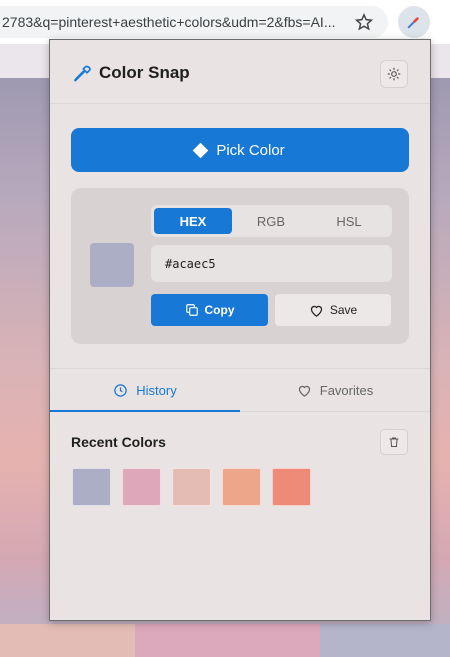  I want to click on copy-button: Copy, so click(209, 310).